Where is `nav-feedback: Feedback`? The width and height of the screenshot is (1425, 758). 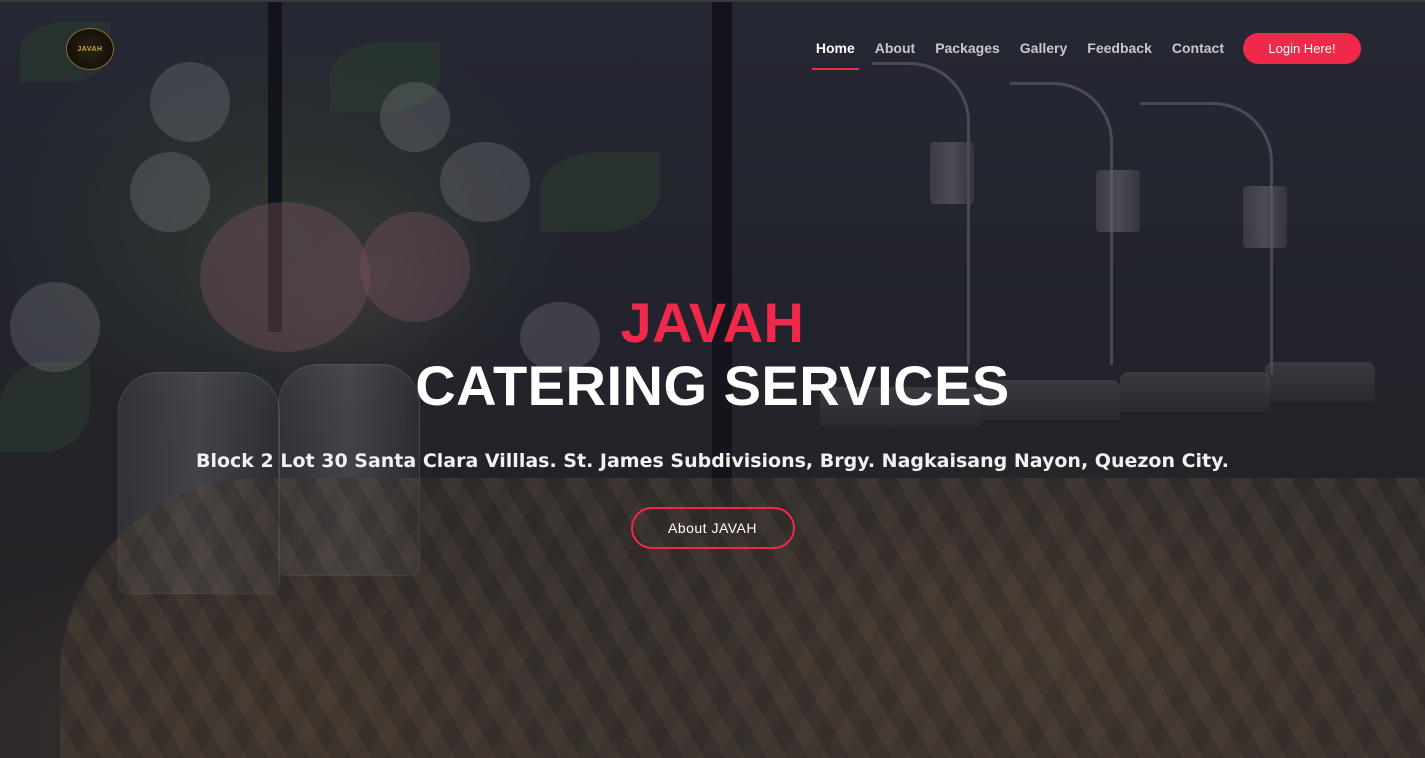
nav-feedback: Feedback is located at coordinates (1119, 51).